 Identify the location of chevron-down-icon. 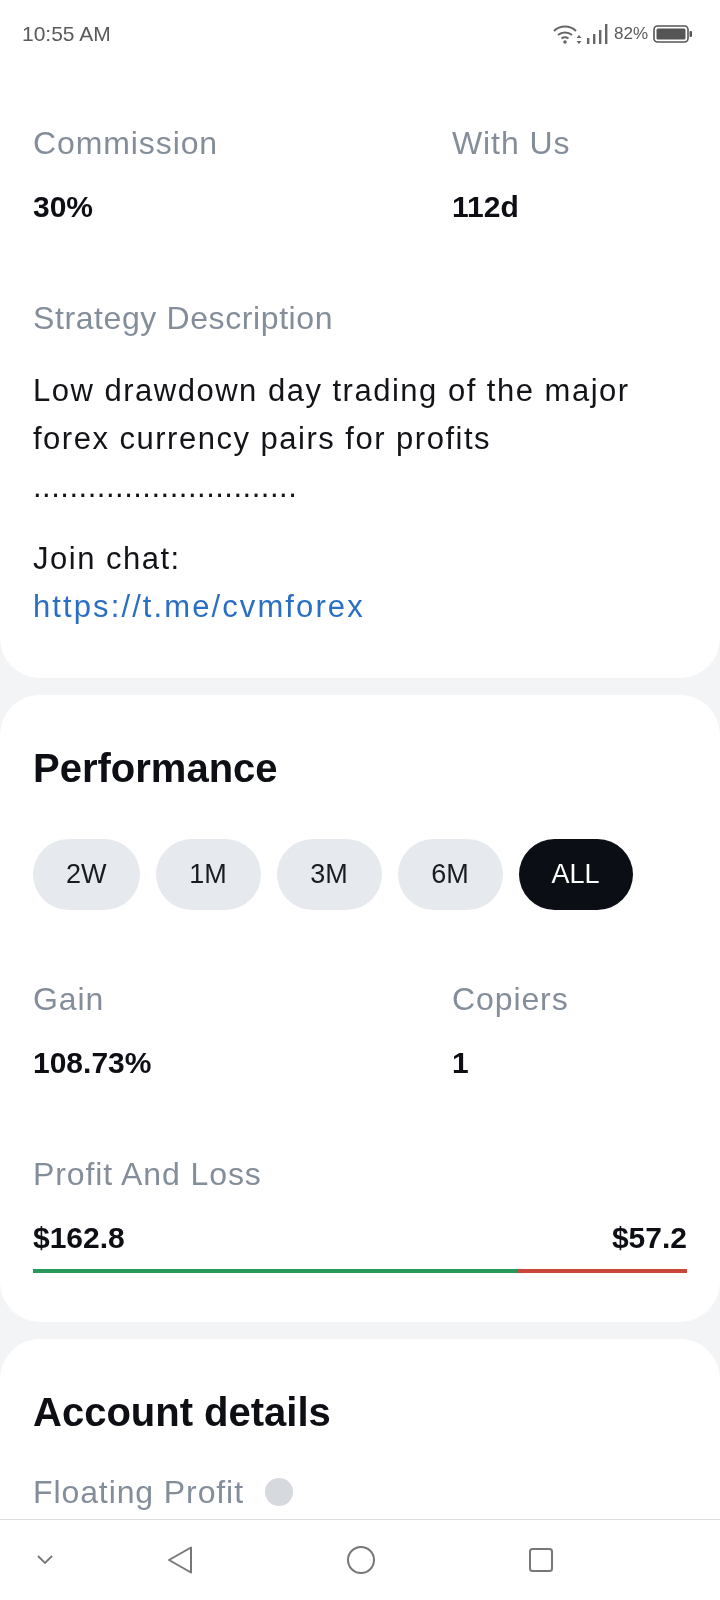
(45, 1560).